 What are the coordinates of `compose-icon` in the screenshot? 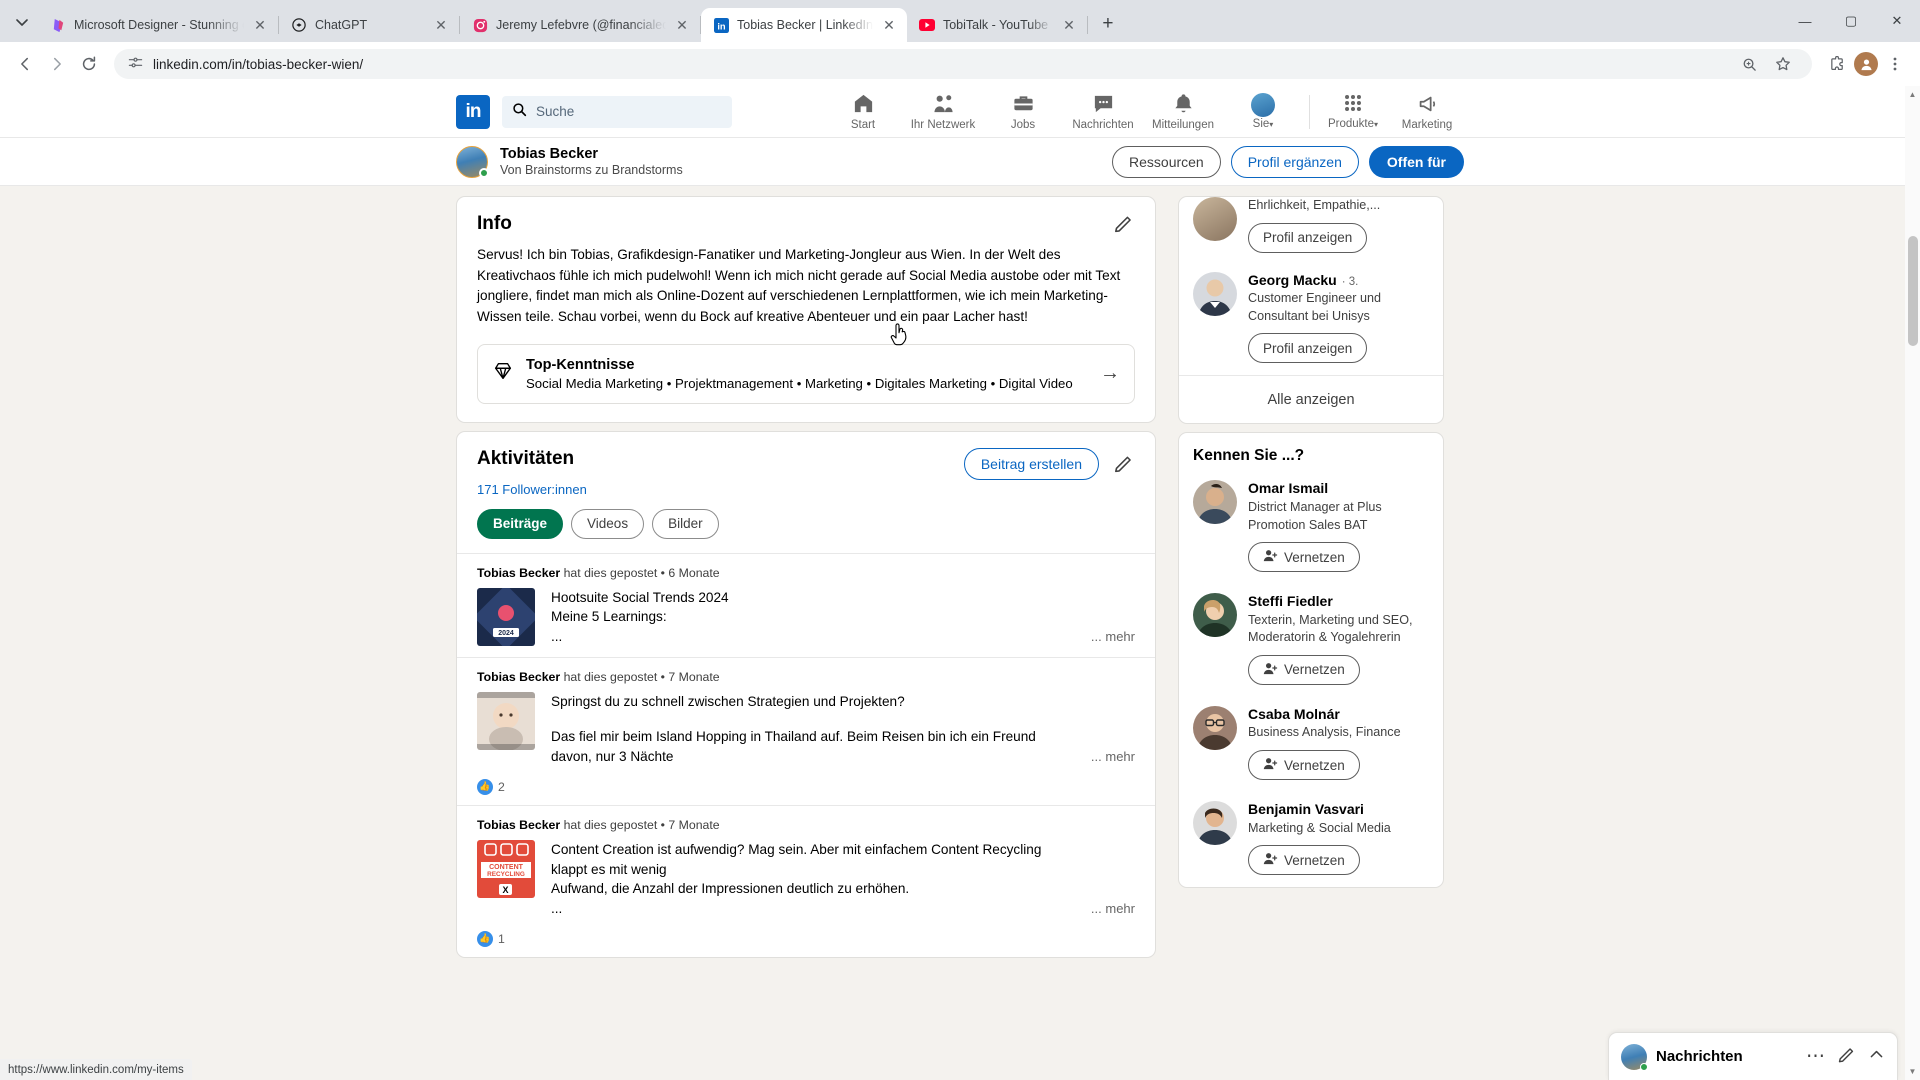 It's located at (1846, 1057).